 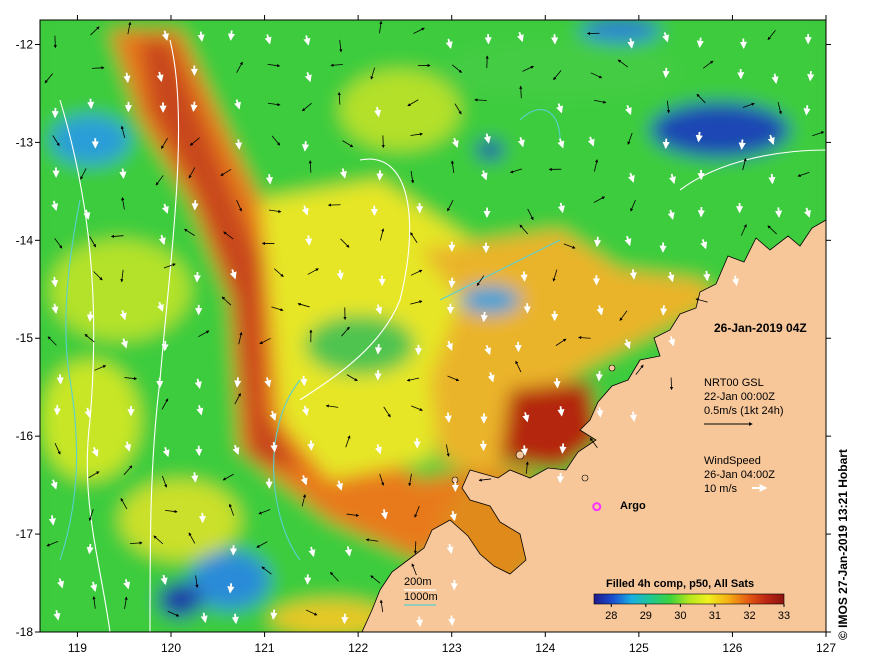 What do you see at coordinates (646, 616) in the screenshot?
I see `colorbar-tick-label: 29` at bounding box center [646, 616].